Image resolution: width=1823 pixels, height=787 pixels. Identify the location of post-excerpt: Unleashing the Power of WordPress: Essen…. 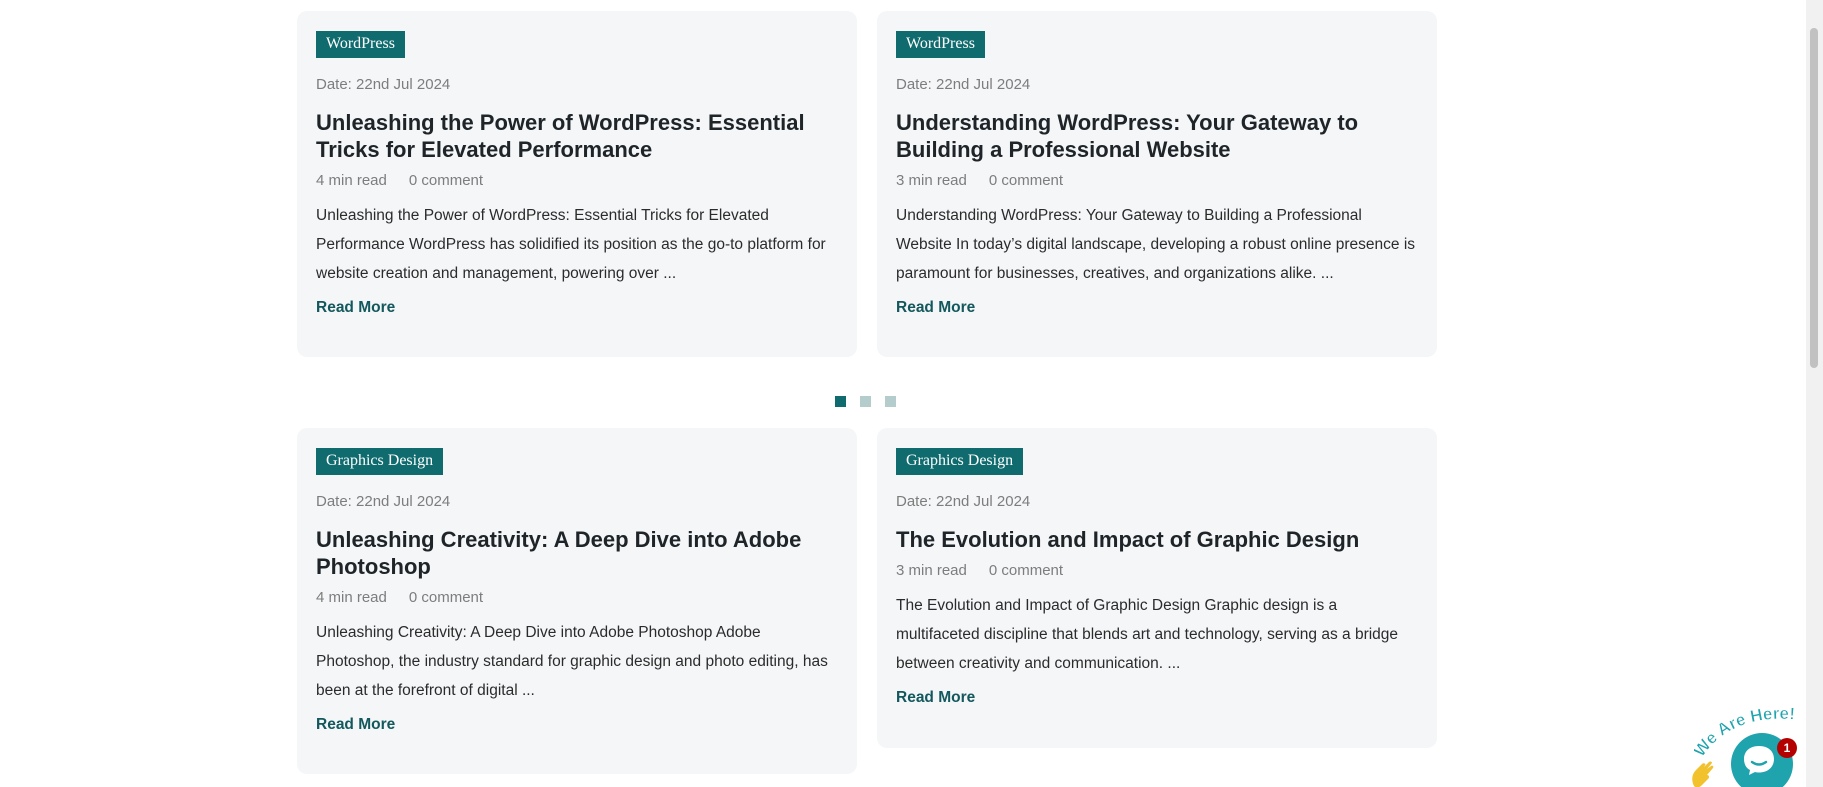
(571, 244).